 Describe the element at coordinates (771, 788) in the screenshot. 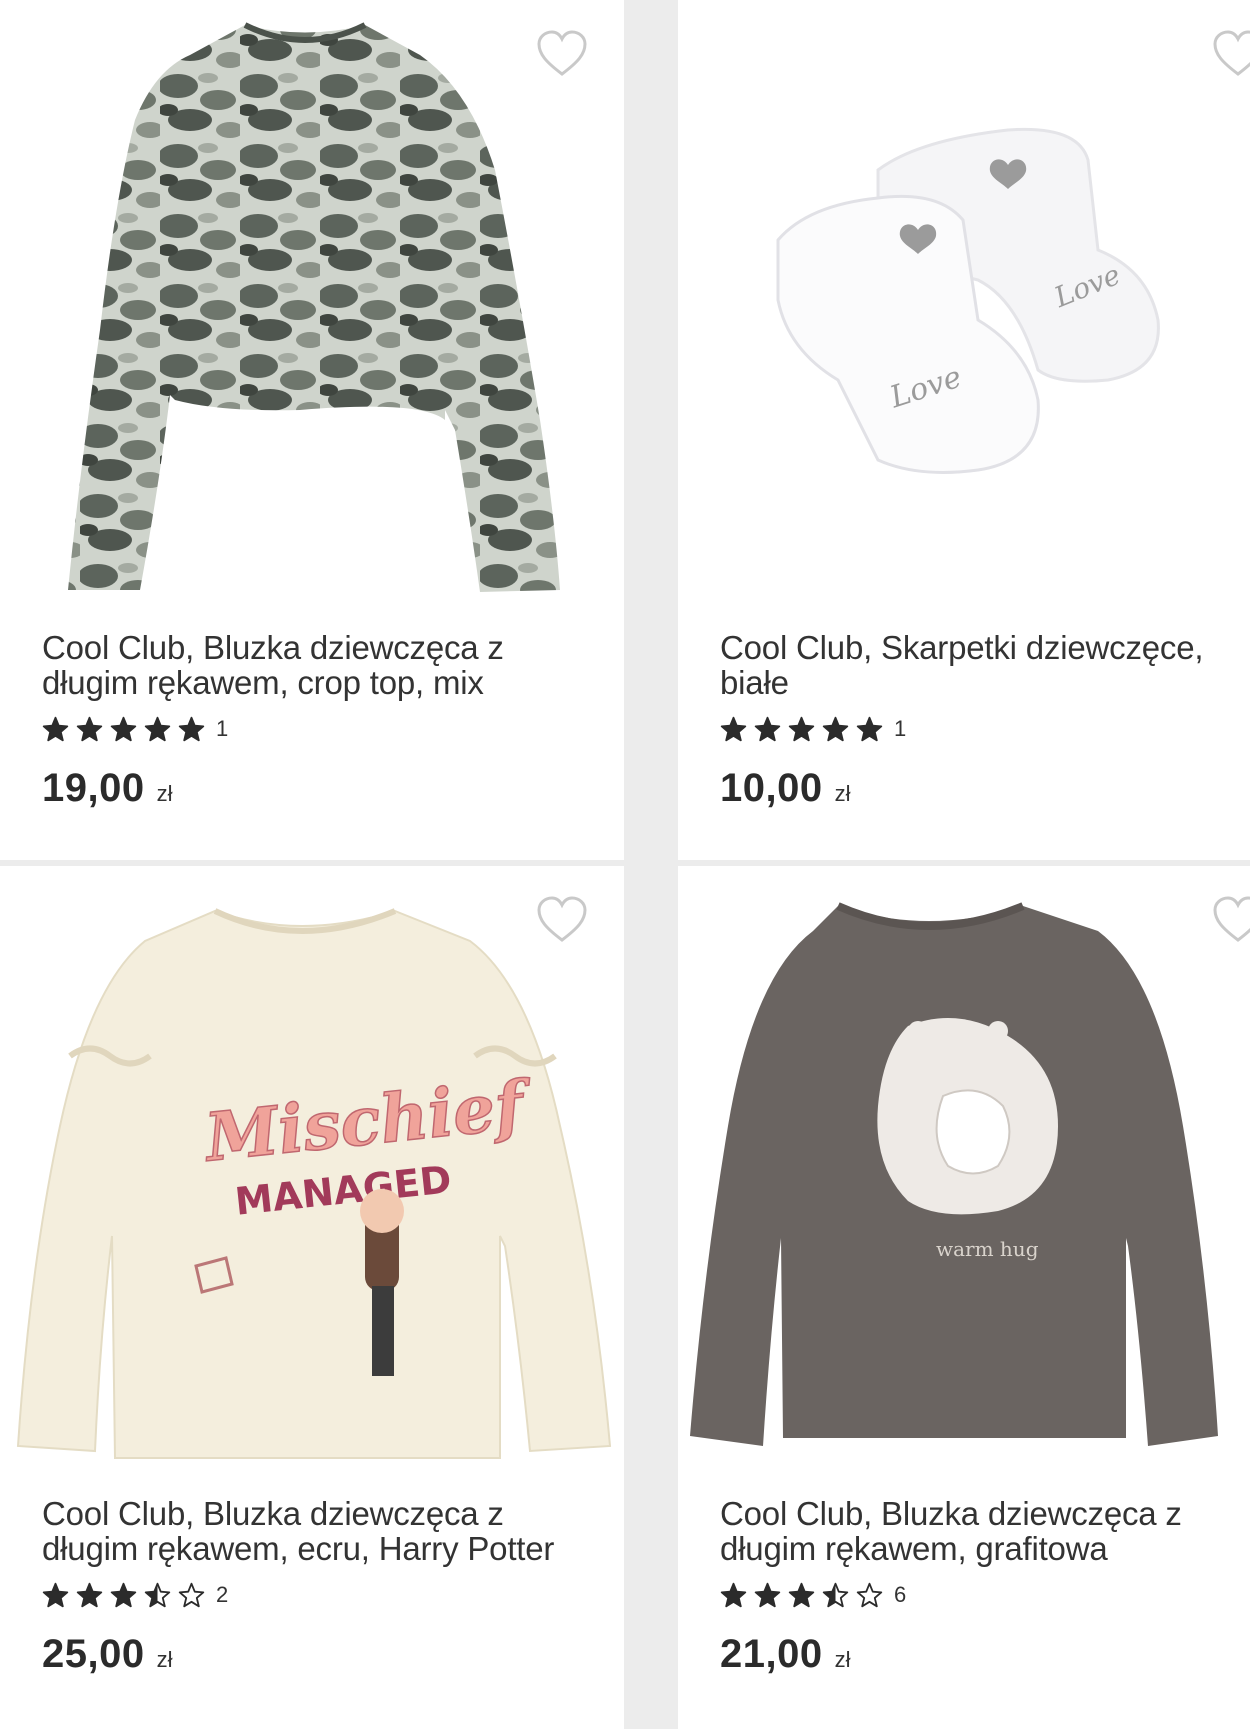

I see `price-value: 10,00` at that location.